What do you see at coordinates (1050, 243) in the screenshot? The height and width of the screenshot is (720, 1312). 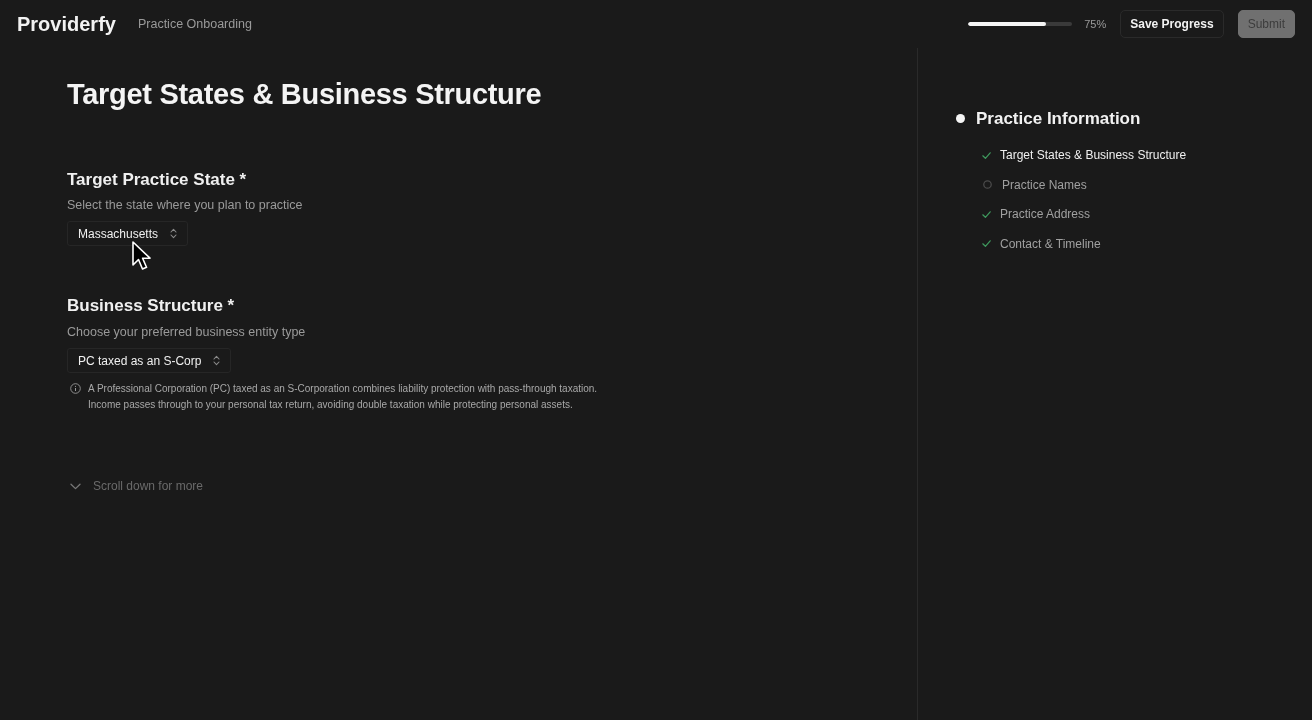 I see `sidebar-step: Contact & Timeline` at bounding box center [1050, 243].